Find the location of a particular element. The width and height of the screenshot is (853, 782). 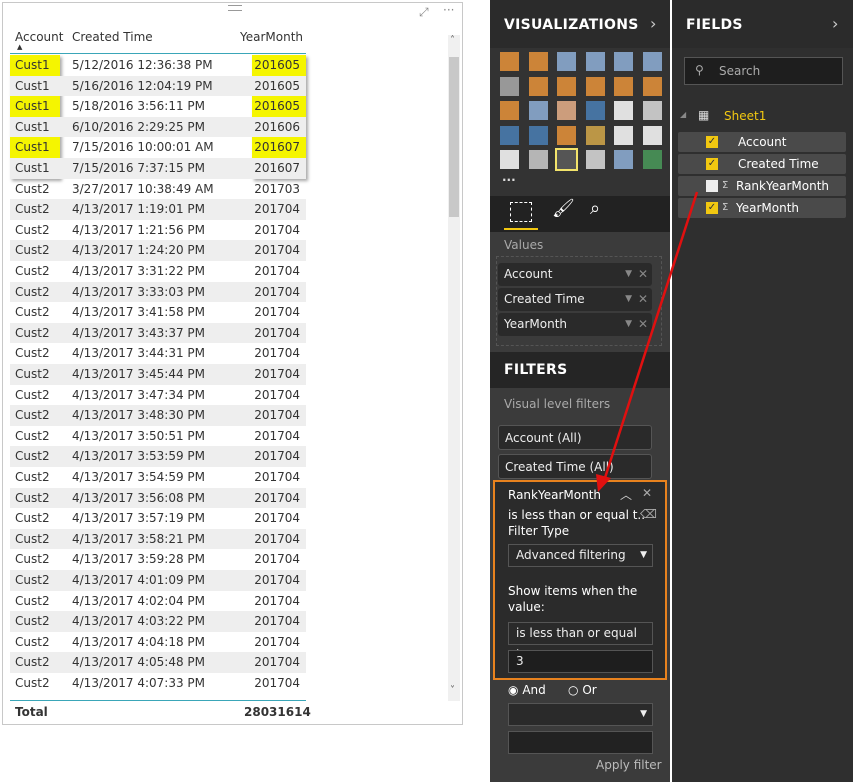

annotation-arrow is located at coordinates (647, 341).